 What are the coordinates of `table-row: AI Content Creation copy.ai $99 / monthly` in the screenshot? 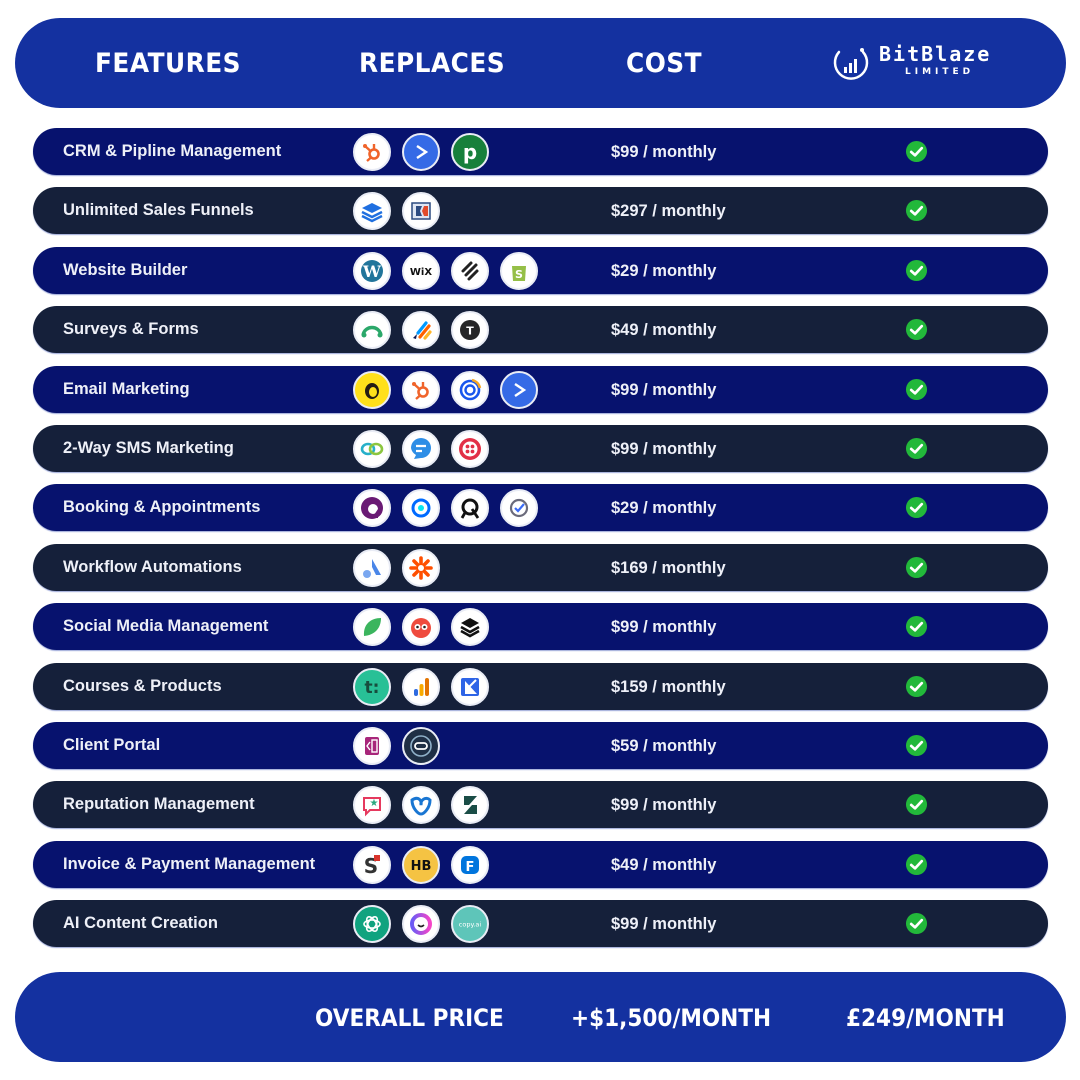 It's located at (540, 924).